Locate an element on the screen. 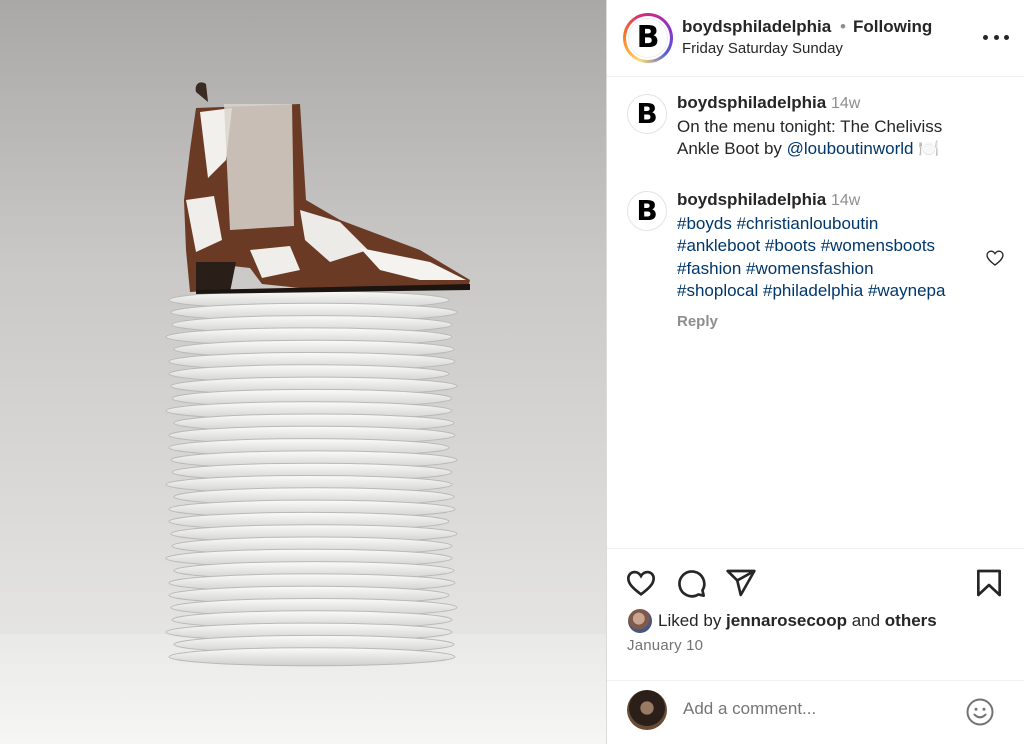  boot is located at coordinates (327, 188).